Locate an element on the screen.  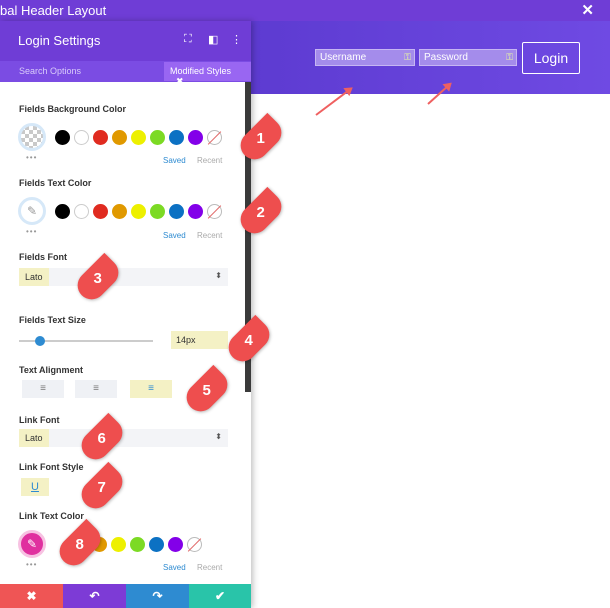
panel-filter-bar: Search Options Modified Styles ✖ is located at coordinates (125, 73).